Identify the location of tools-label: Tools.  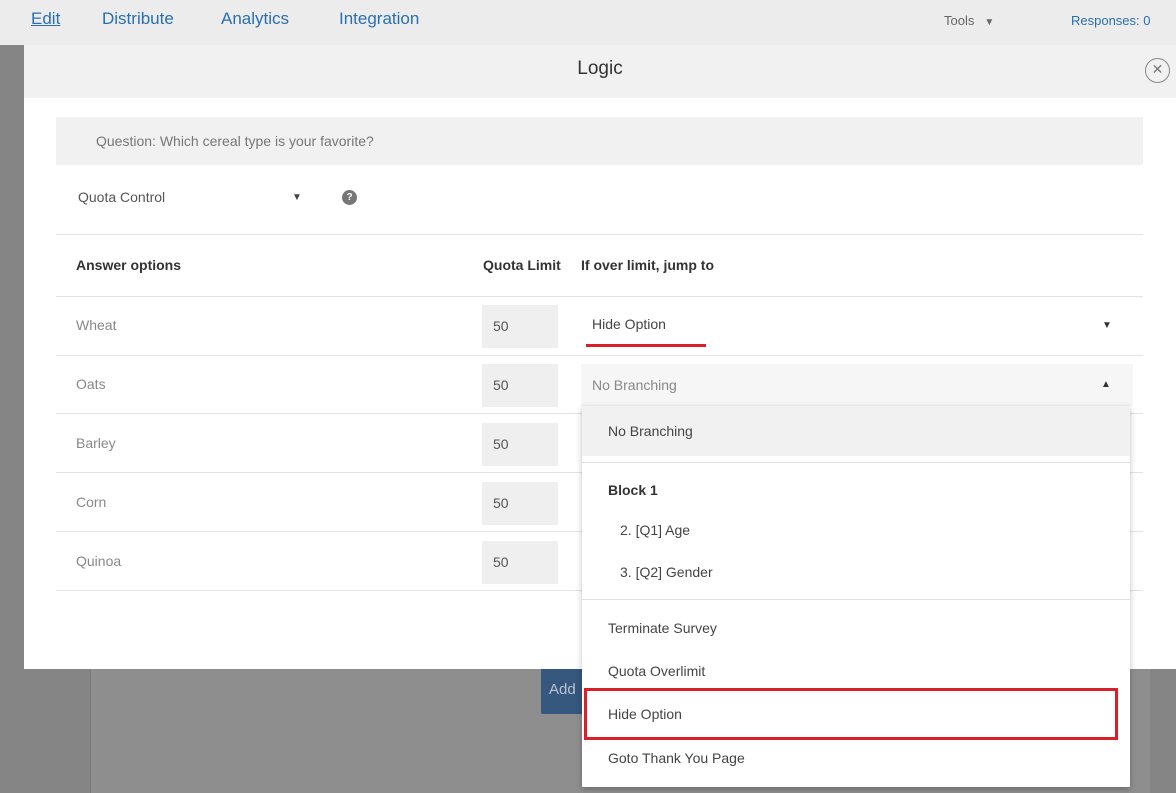
(959, 20).